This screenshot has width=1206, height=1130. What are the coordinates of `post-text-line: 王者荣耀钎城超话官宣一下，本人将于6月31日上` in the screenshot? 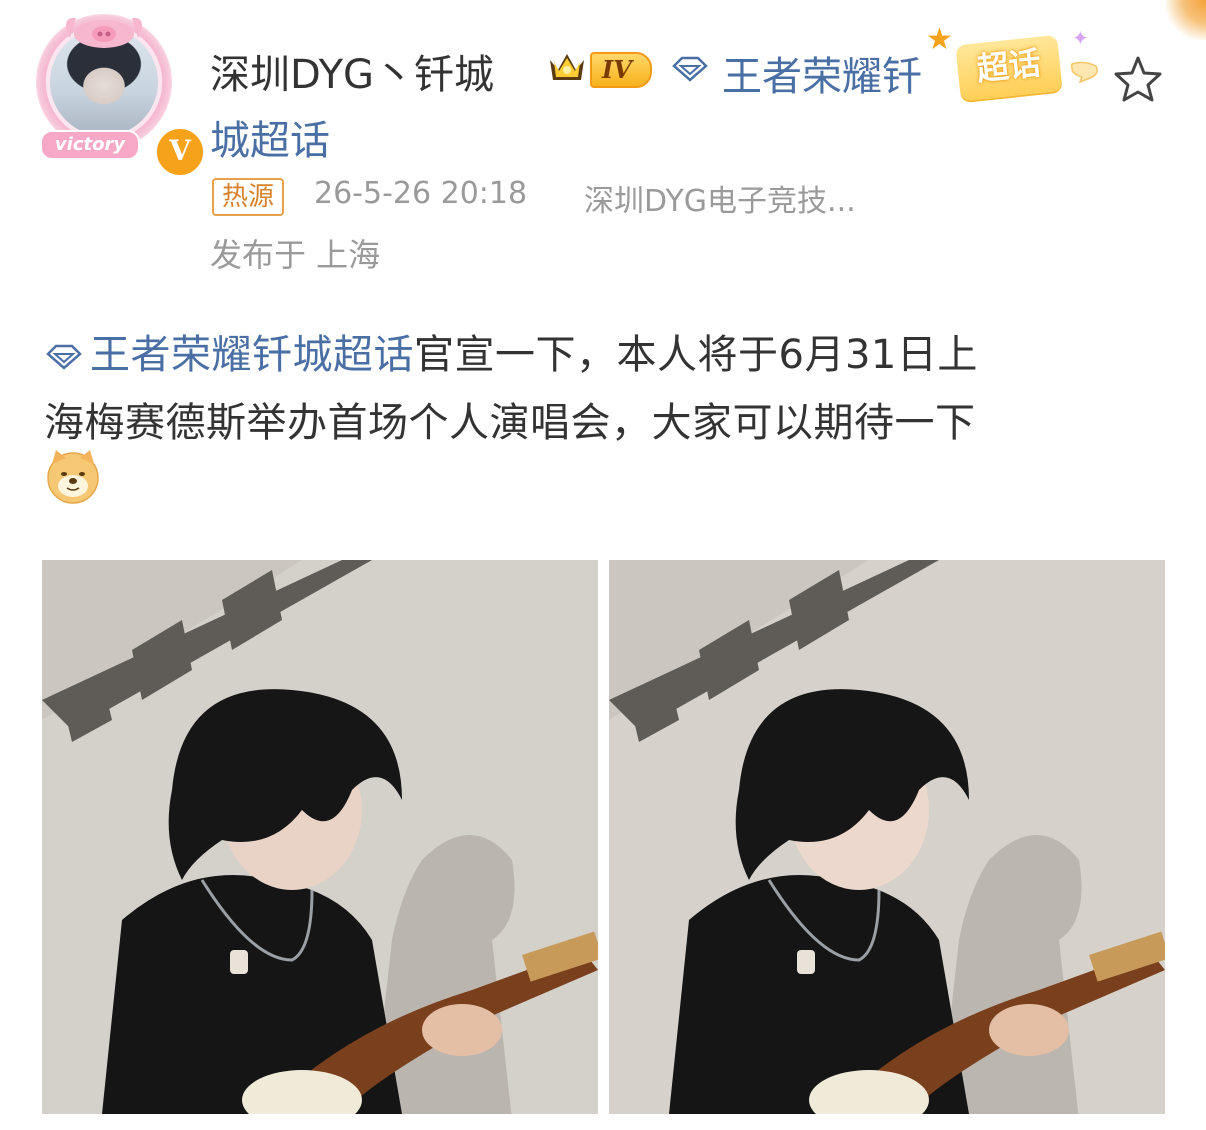 It's located at (511, 351).